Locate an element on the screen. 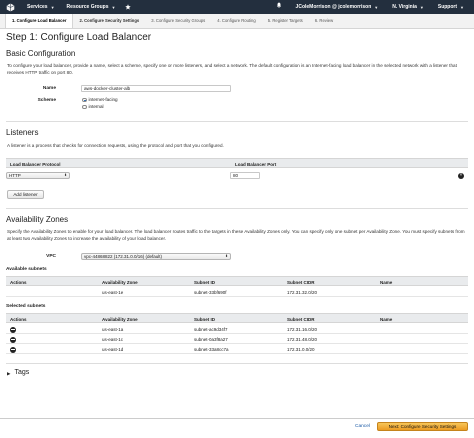 Image resolution: width=474 pixels, height=438 pixels. aws-cube-icon is located at coordinates (10, 7).